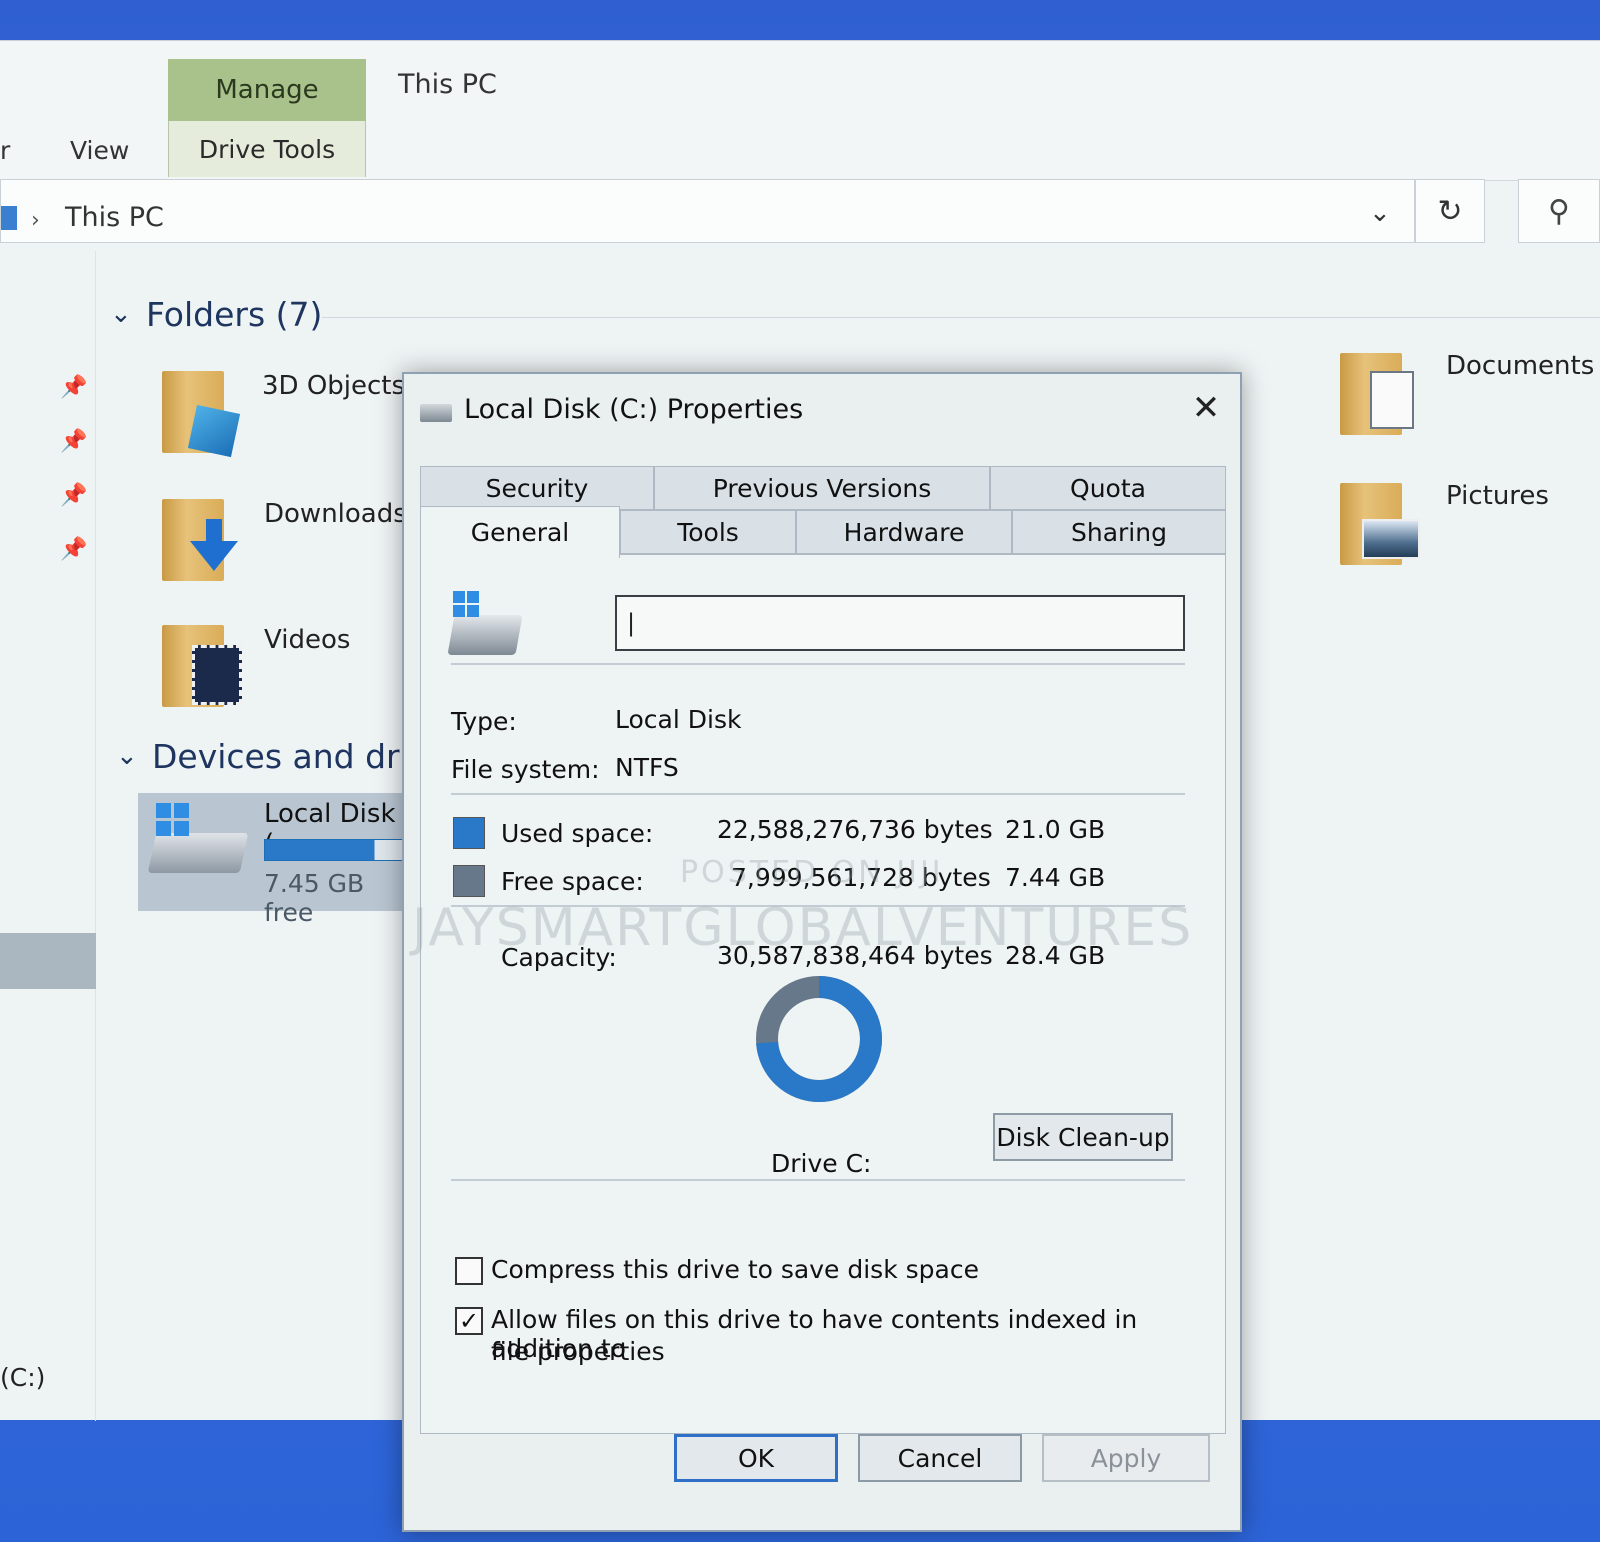 The image size is (1600, 1542). Describe the element at coordinates (678, 719) in the screenshot. I see `type-value: Local Disk` at that location.